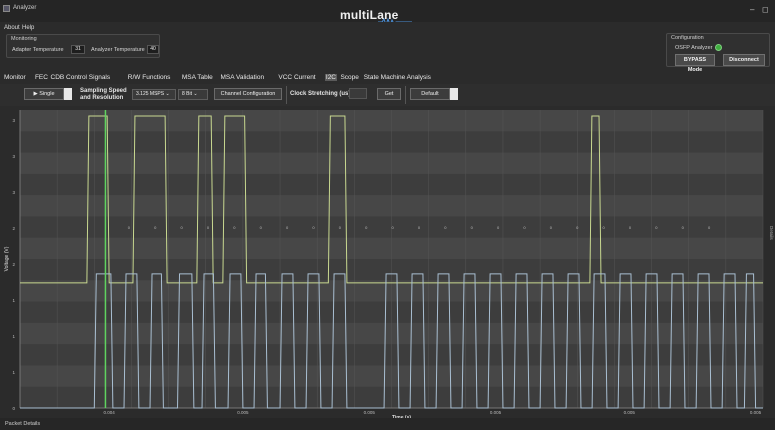  I want to click on menu-about: About, so click(12, 28).